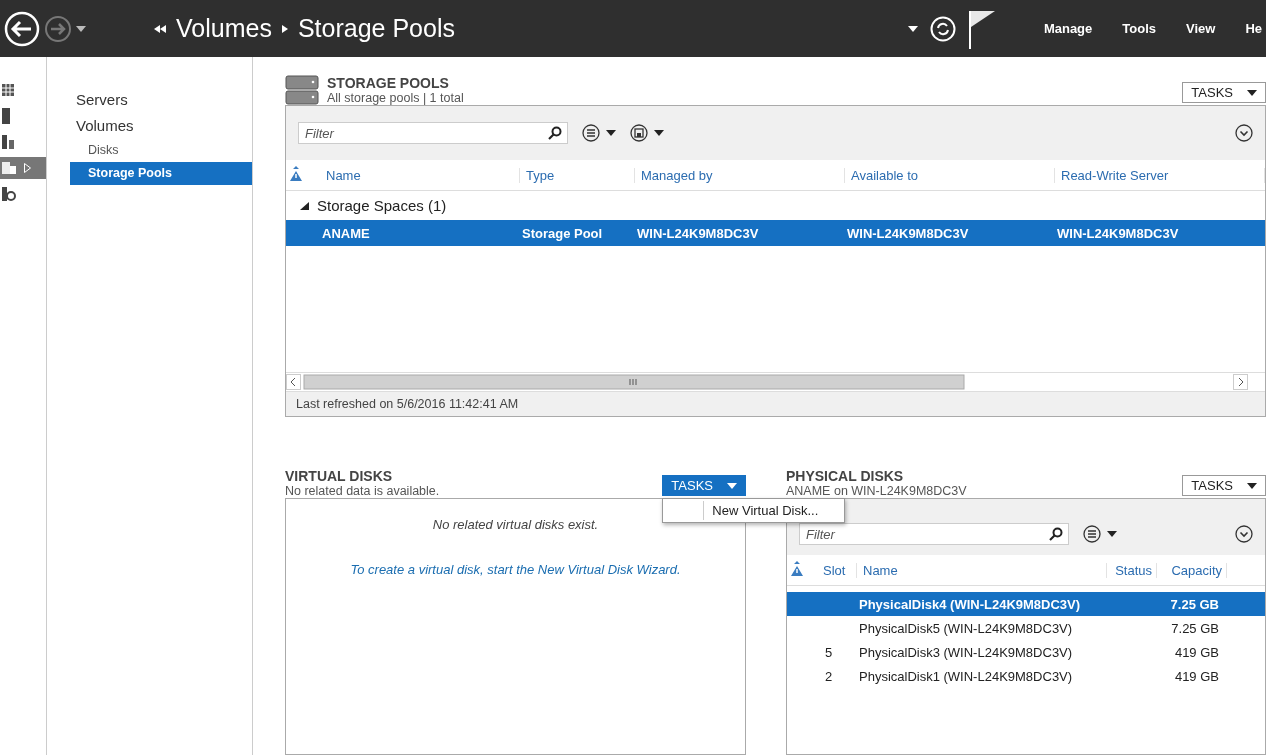  I want to click on table-cell: 5, so click(829, 652).